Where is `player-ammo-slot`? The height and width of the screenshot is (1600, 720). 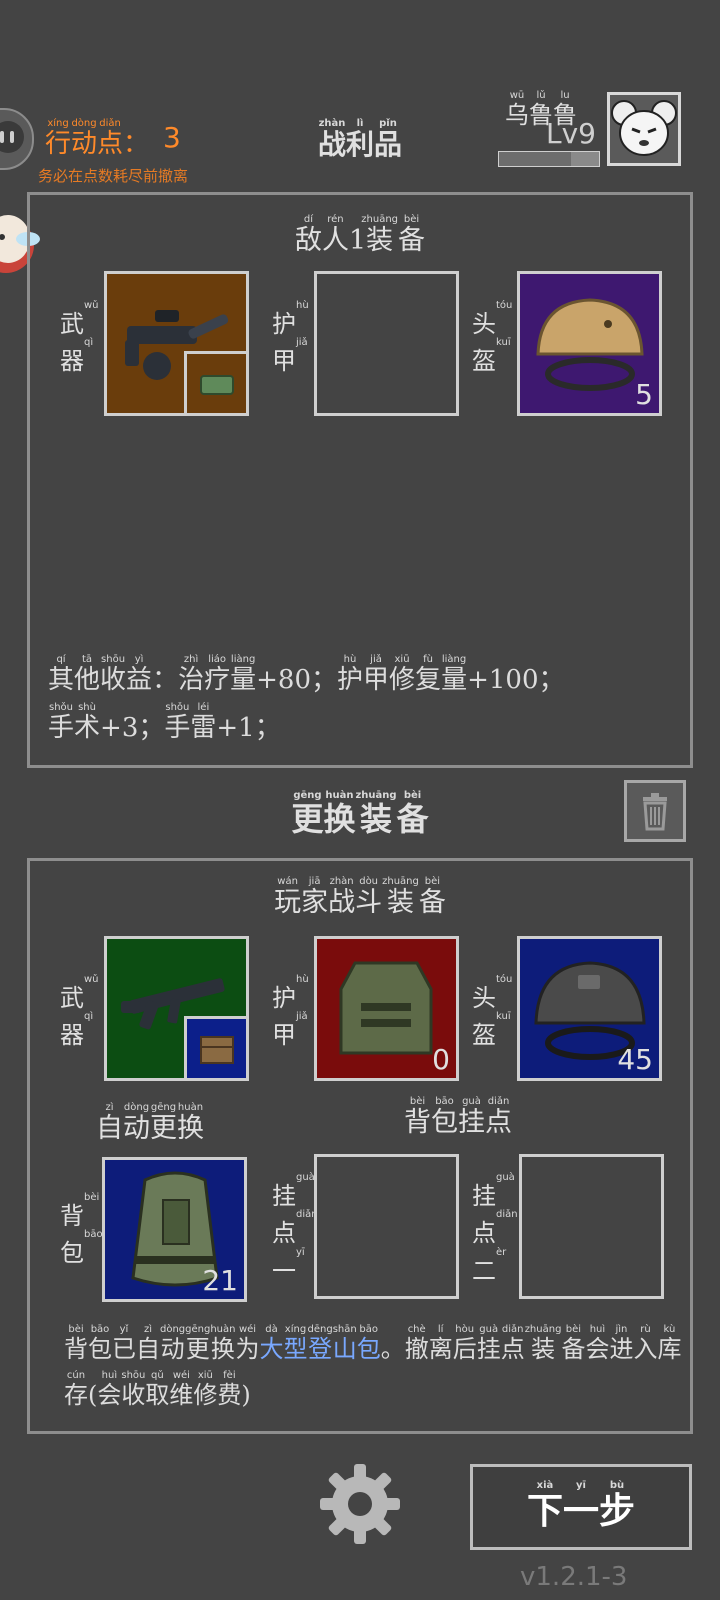
player-ammo-slot is located at coordinates (215, 1047).